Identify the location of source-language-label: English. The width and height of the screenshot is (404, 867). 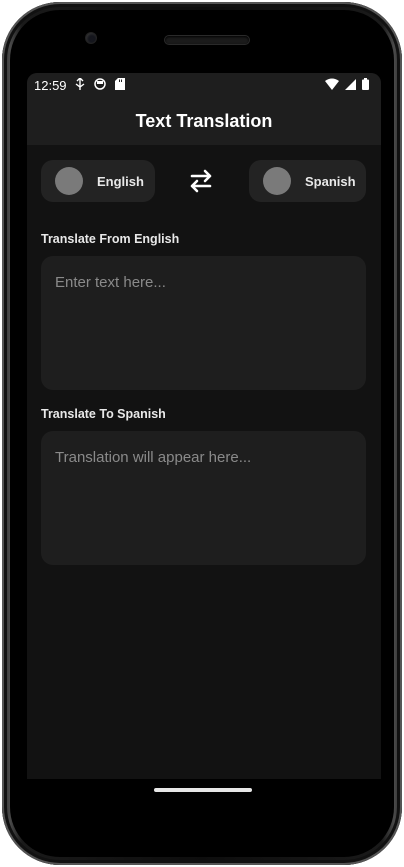
(120, 181).